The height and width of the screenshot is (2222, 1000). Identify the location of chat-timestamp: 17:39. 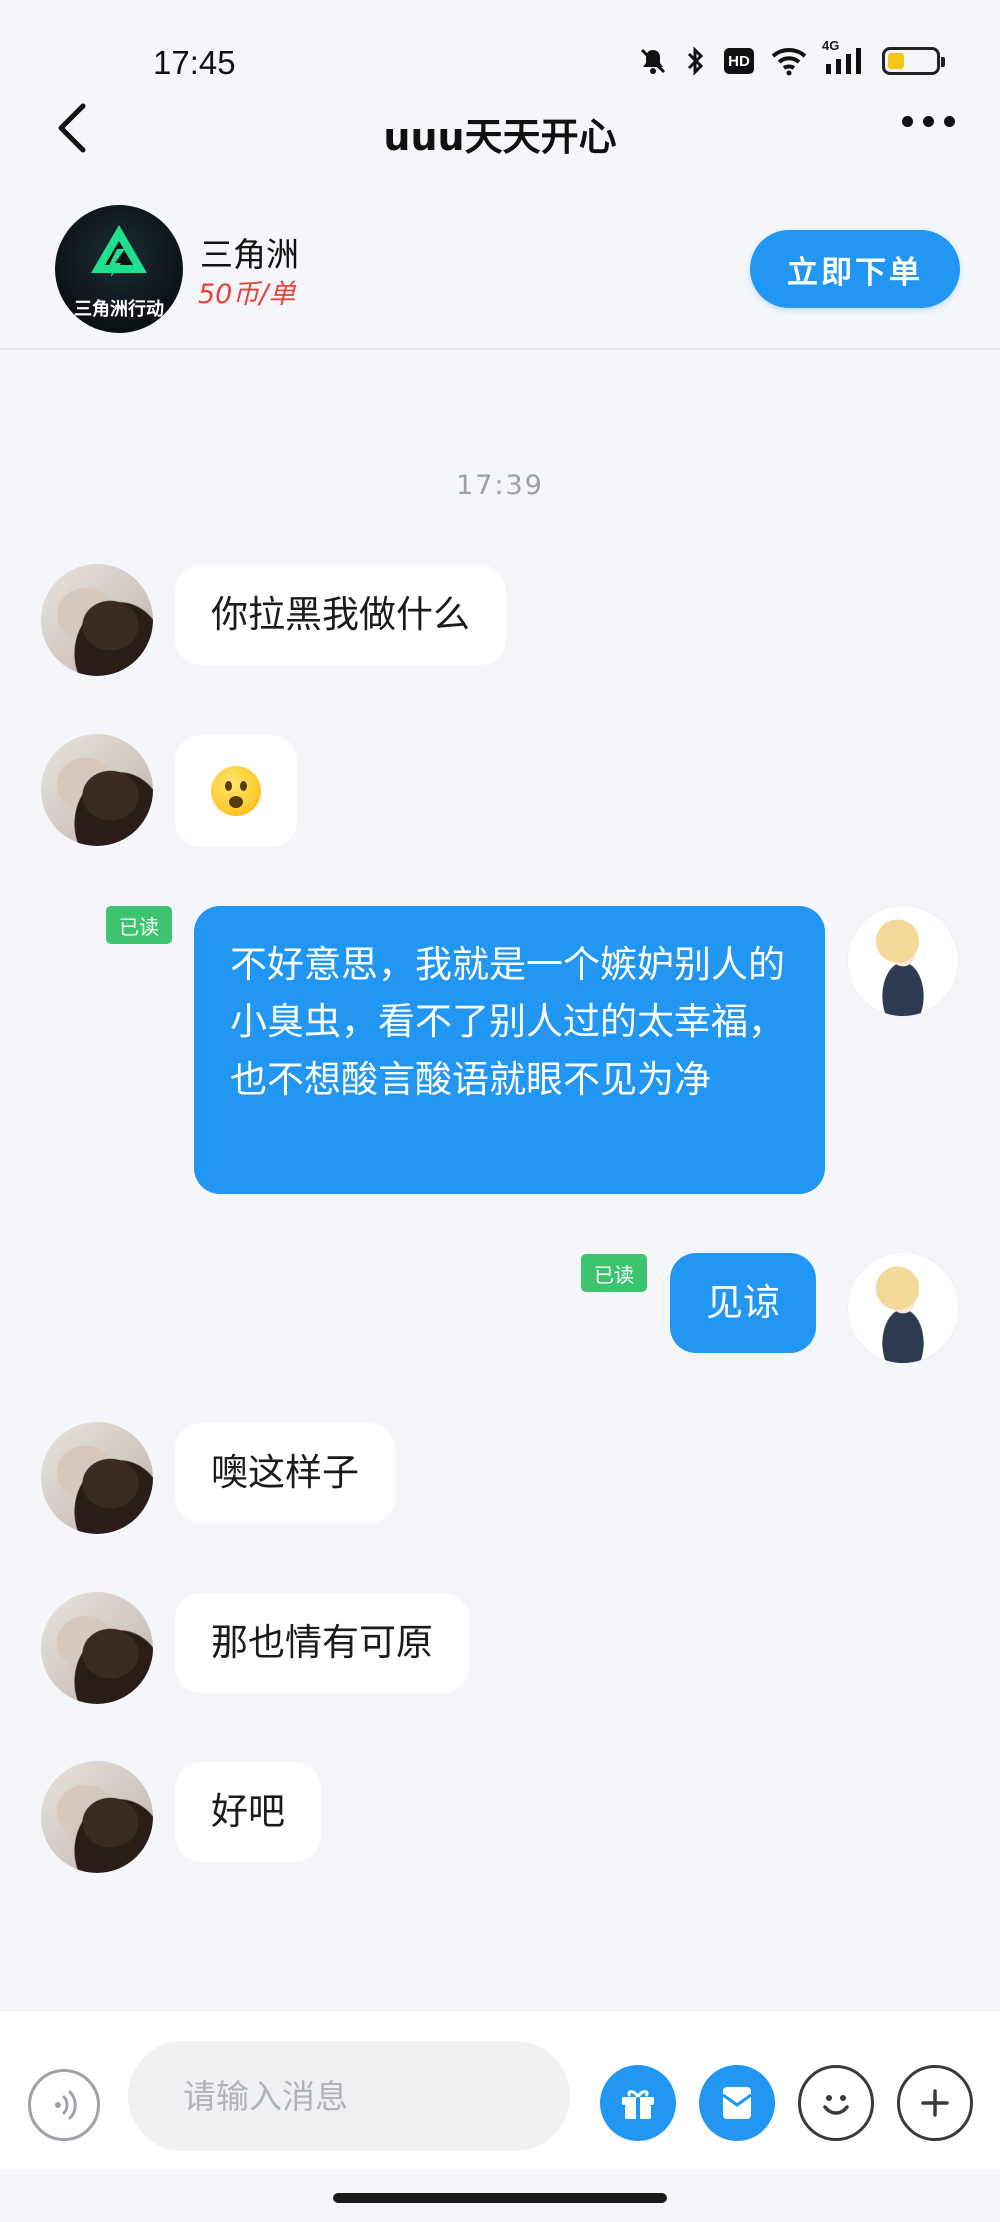
(500, 485).